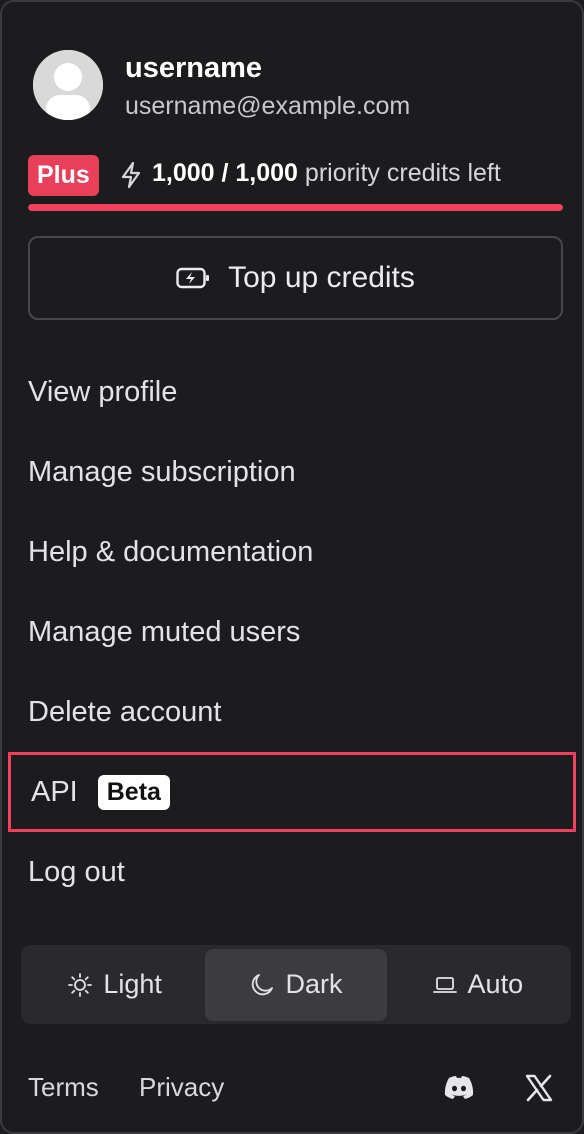 Image resolution: width=584 pixels, height=1134 pixels. Describe the element at coordinates (76, 871) in the screenshot. I see `menu-item-label: Log out` at that location.